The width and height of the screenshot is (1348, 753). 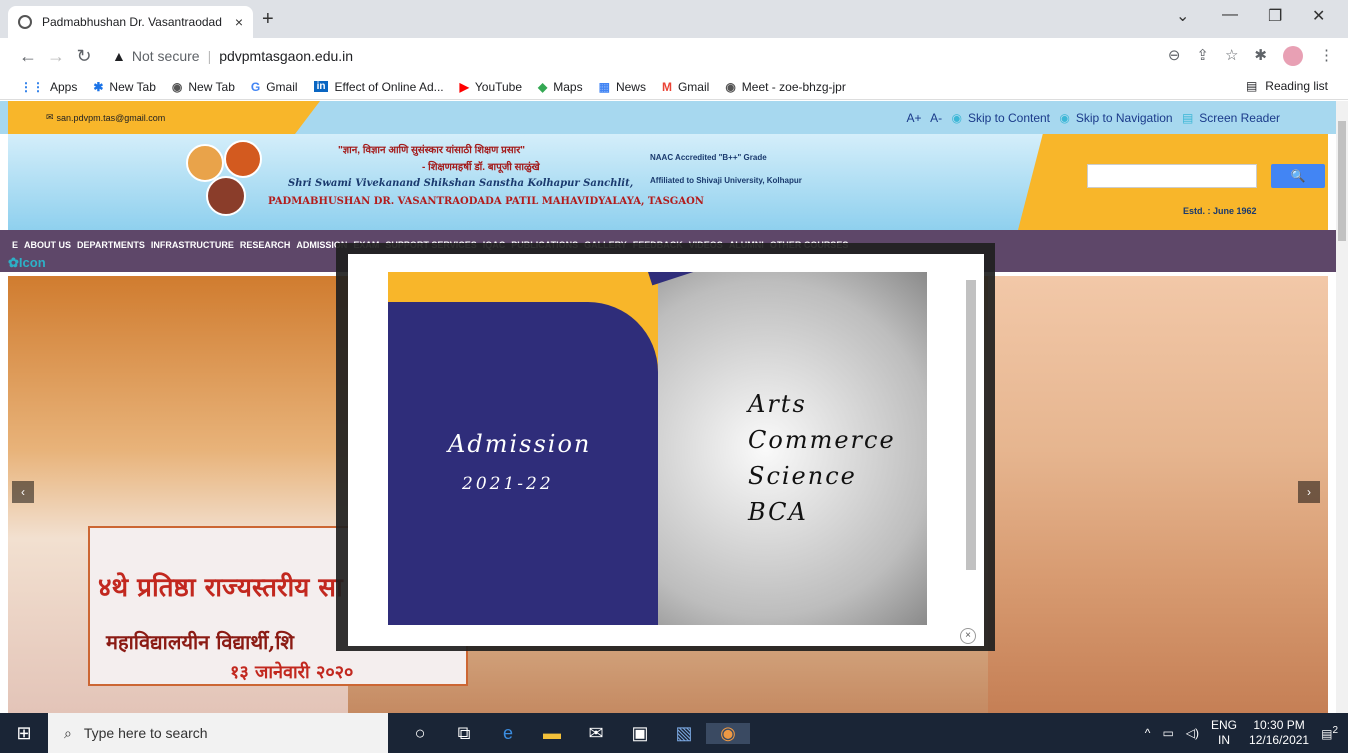 I want to click on share-icon: ⇪, so click(x=1202, y=56).